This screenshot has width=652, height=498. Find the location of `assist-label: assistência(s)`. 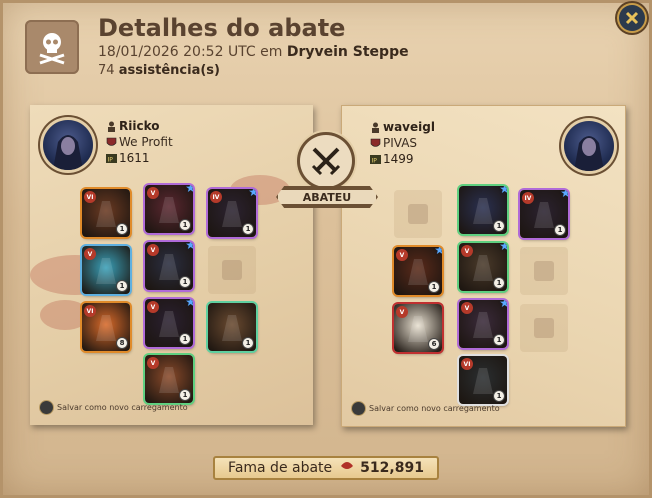

assist-label: assistência(s) is located at coordinates (169, 70).